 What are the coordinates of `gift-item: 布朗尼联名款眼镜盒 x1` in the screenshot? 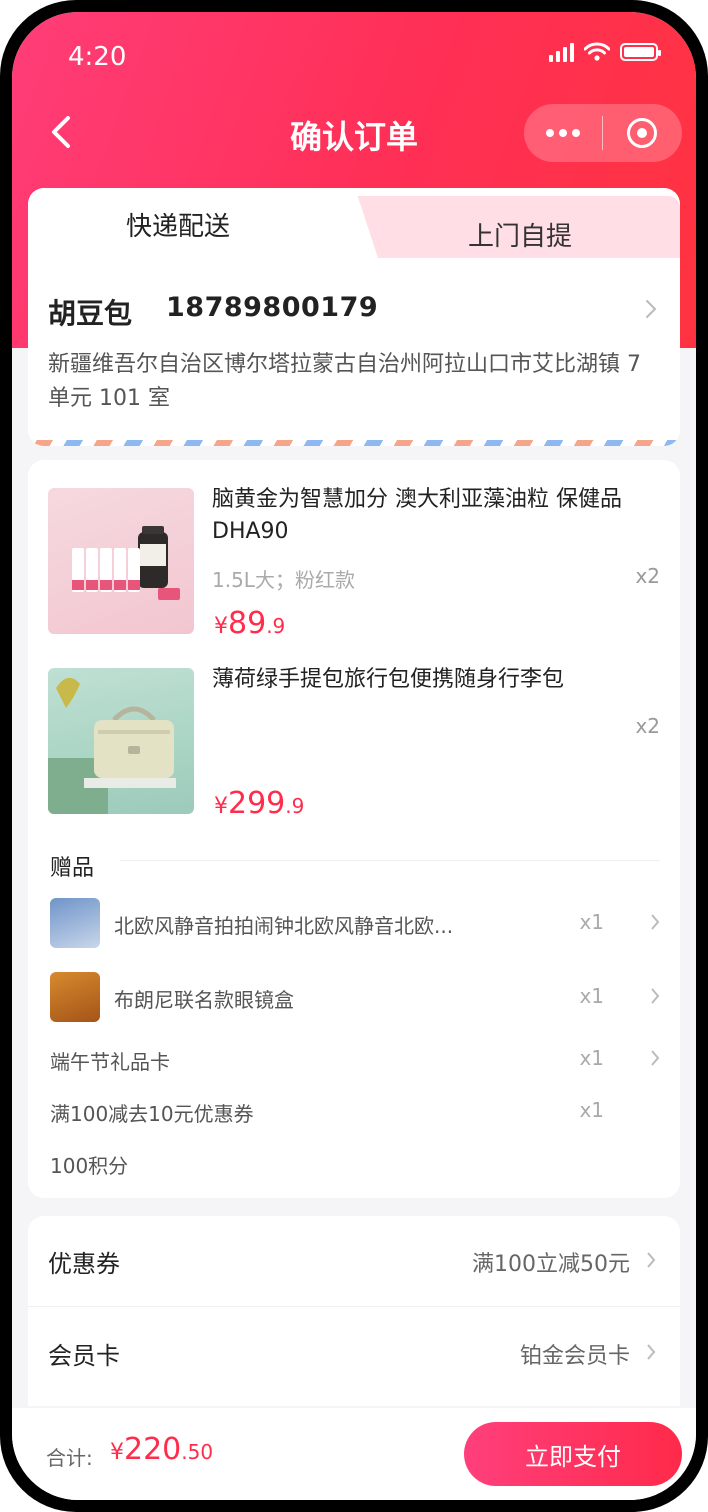 It's located at (355, 997).